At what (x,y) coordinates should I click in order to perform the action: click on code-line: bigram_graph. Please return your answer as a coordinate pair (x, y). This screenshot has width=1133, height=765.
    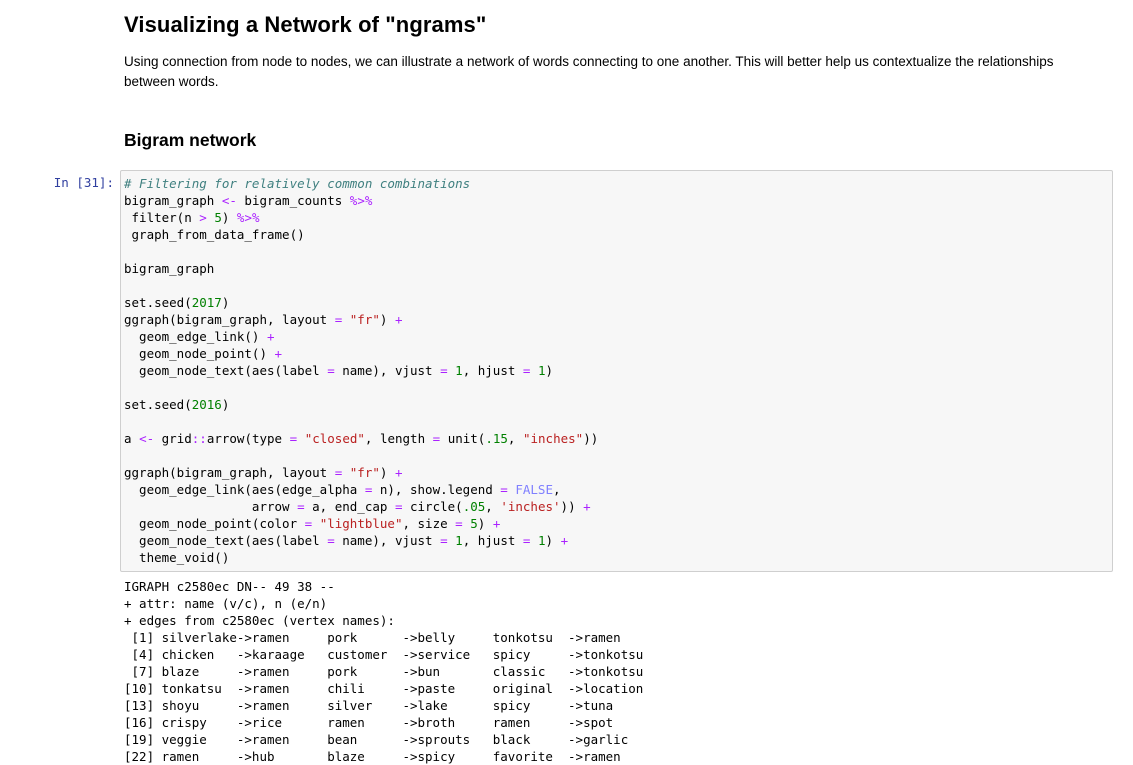
    Looking at the image, I should click on (169, 268).